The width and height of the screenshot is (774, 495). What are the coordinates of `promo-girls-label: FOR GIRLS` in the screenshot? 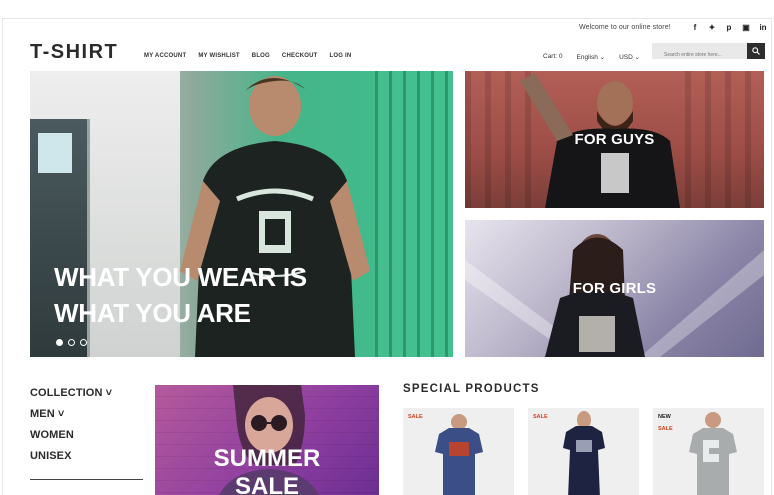 It's located at (614, 288).